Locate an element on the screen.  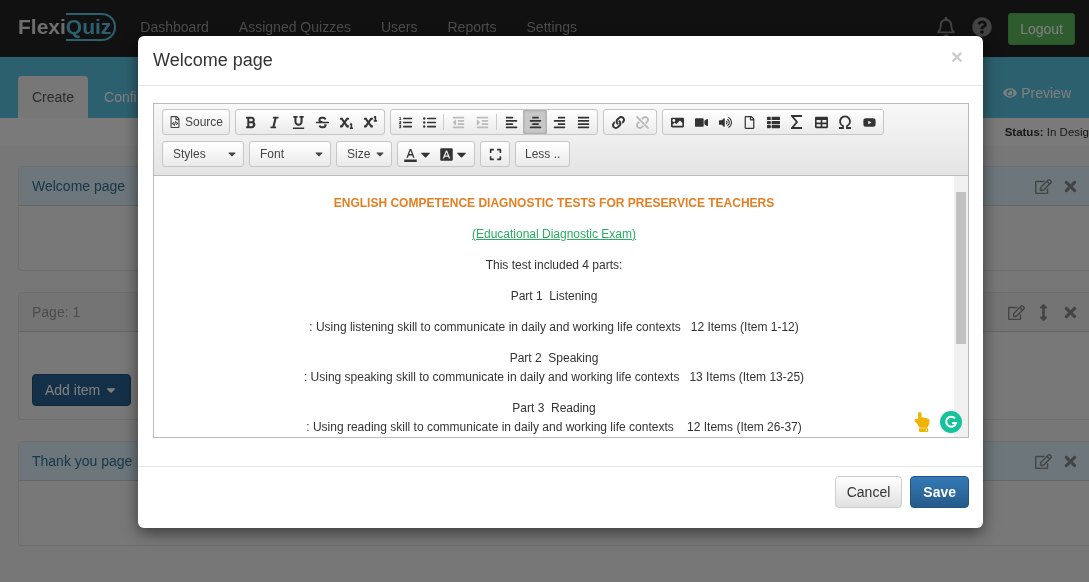
format-dropdown: Font is located at coordinates (290, 154).